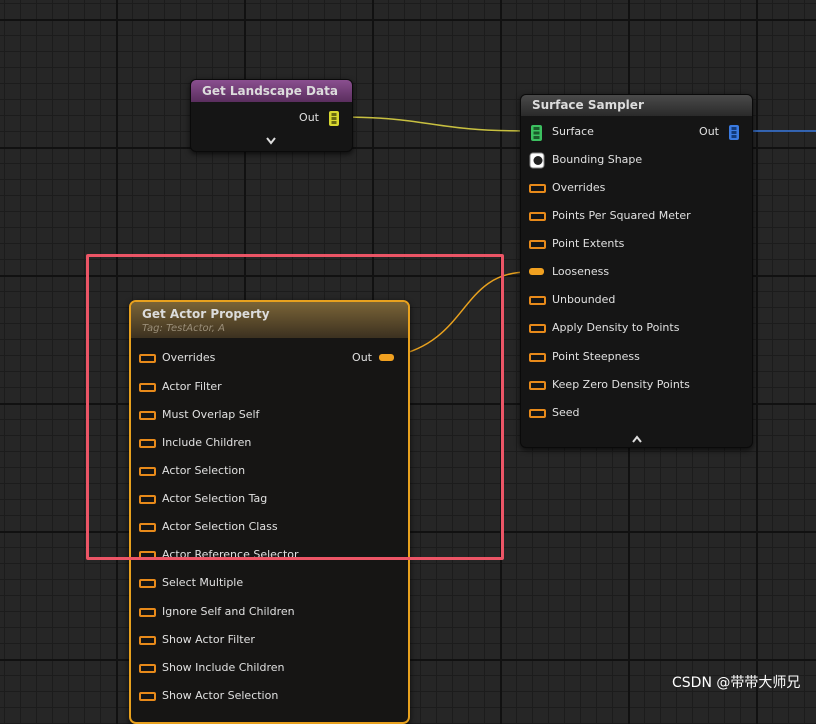 The width and height of the screenshot is (816, 724). I want to click on sampler-pin-apply-density: Apply Density to Points, so click(636, 328).